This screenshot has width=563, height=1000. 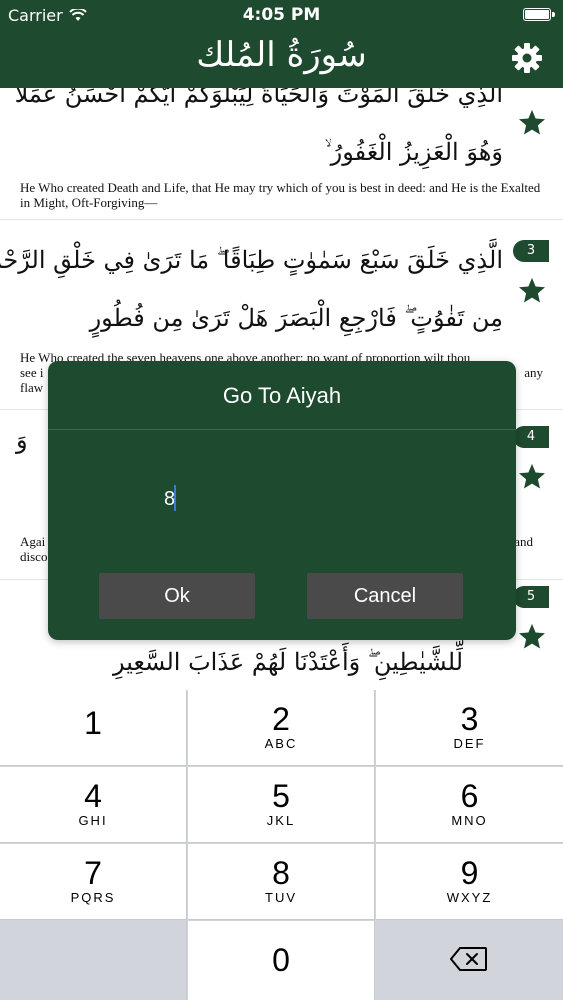 I want to click on status-bar: Carrier 4:05 PM, so click(x=281, y=15).